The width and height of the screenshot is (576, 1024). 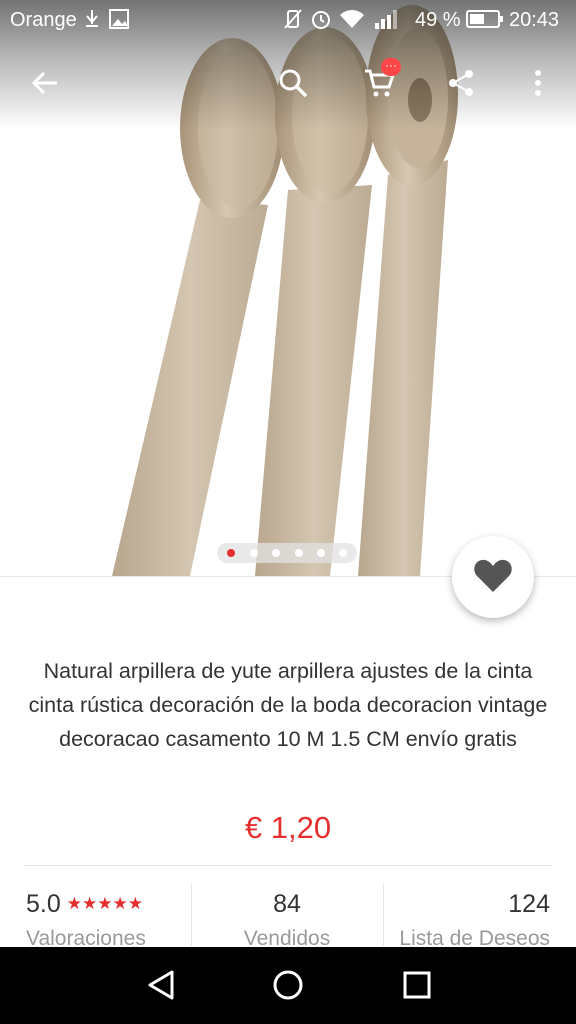 What do you see at coordinates (438, 20) in the screenshot?
I see `battery-percent: 49 %` at bounding box center [438, 20].